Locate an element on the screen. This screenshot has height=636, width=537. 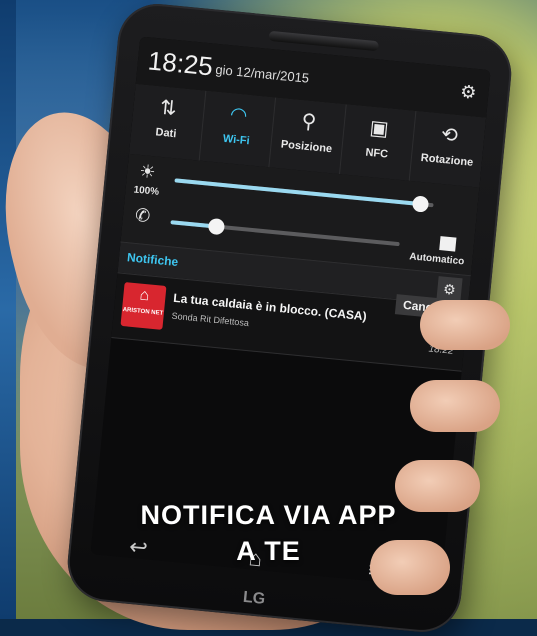
volume-slider is located at coordinates (285, 232).